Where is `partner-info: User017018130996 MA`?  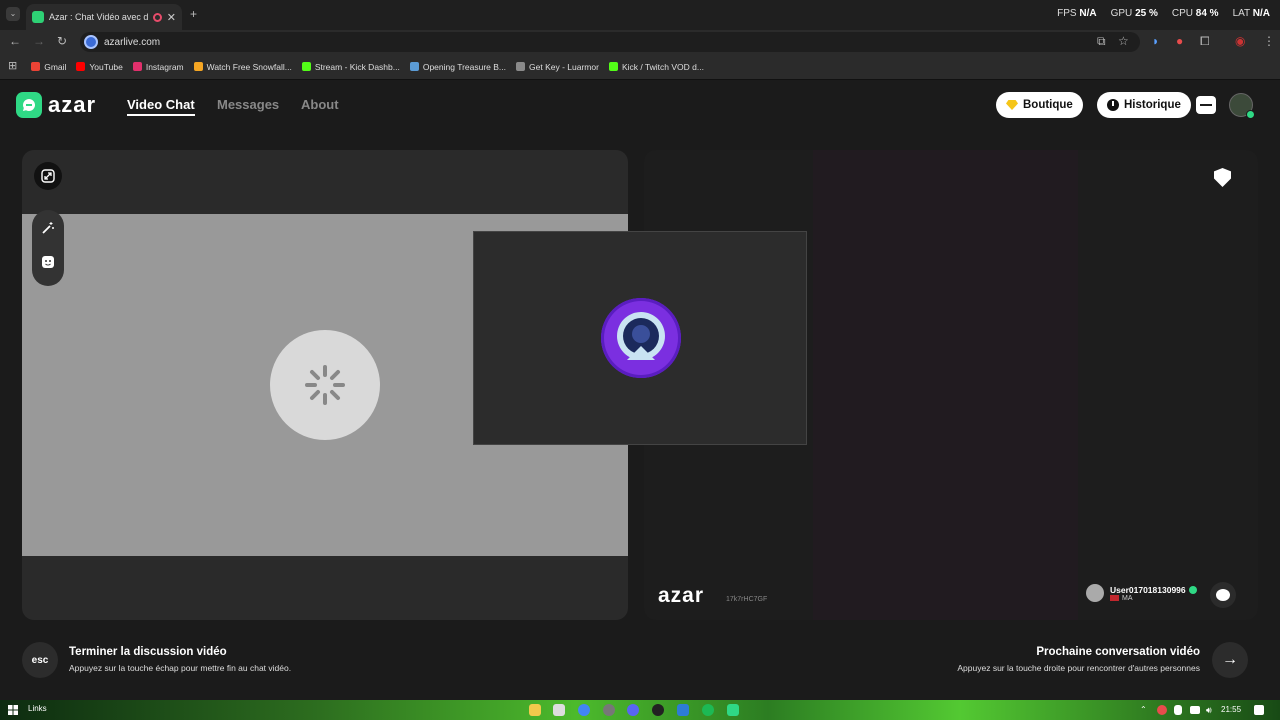
partner-info: User017018130996 MA is located at coordinates (1141, 593).